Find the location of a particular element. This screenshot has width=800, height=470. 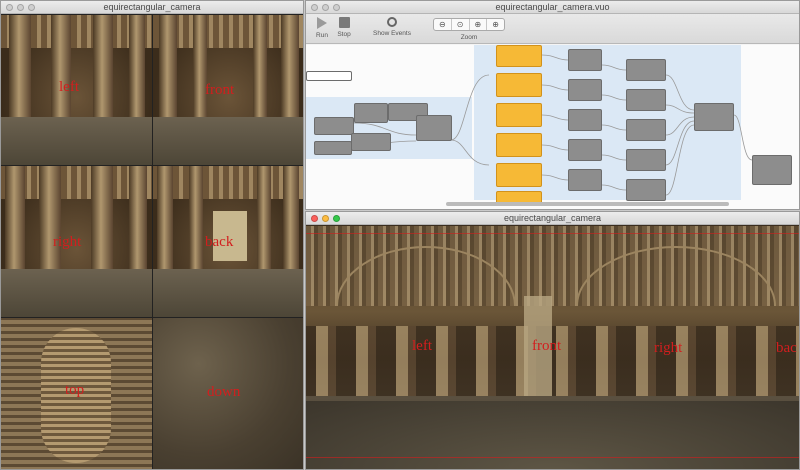

title-bar: equirectangular_camera.vuo is located at coordinates (552, 7).